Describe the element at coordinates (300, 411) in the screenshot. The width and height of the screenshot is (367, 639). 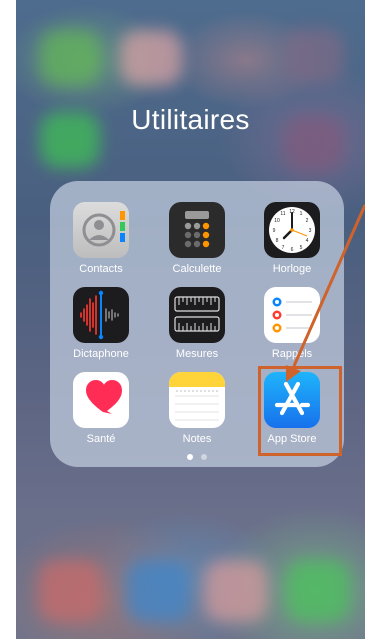
I see `annotation-highlight-box` at that location.